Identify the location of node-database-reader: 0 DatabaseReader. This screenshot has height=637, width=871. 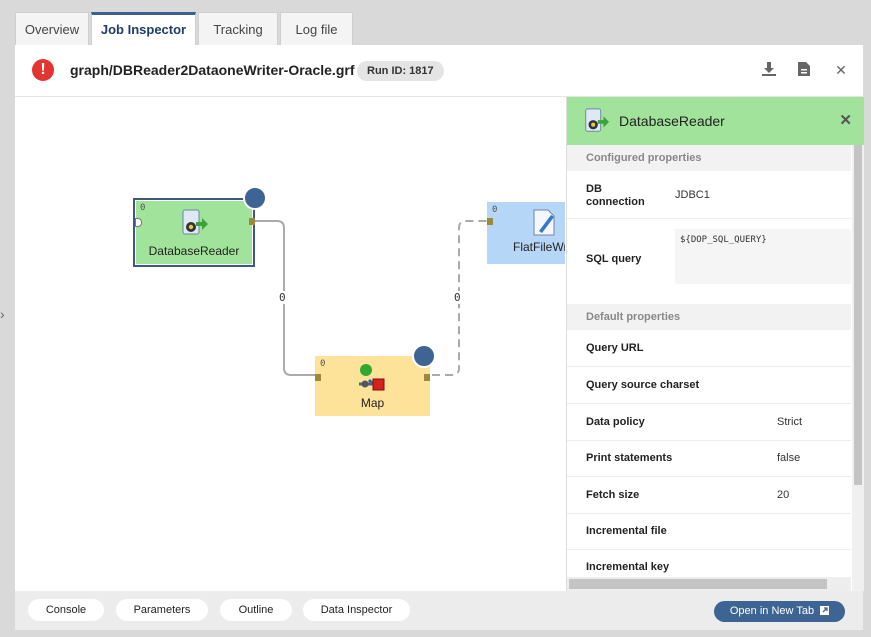
(200, 226).